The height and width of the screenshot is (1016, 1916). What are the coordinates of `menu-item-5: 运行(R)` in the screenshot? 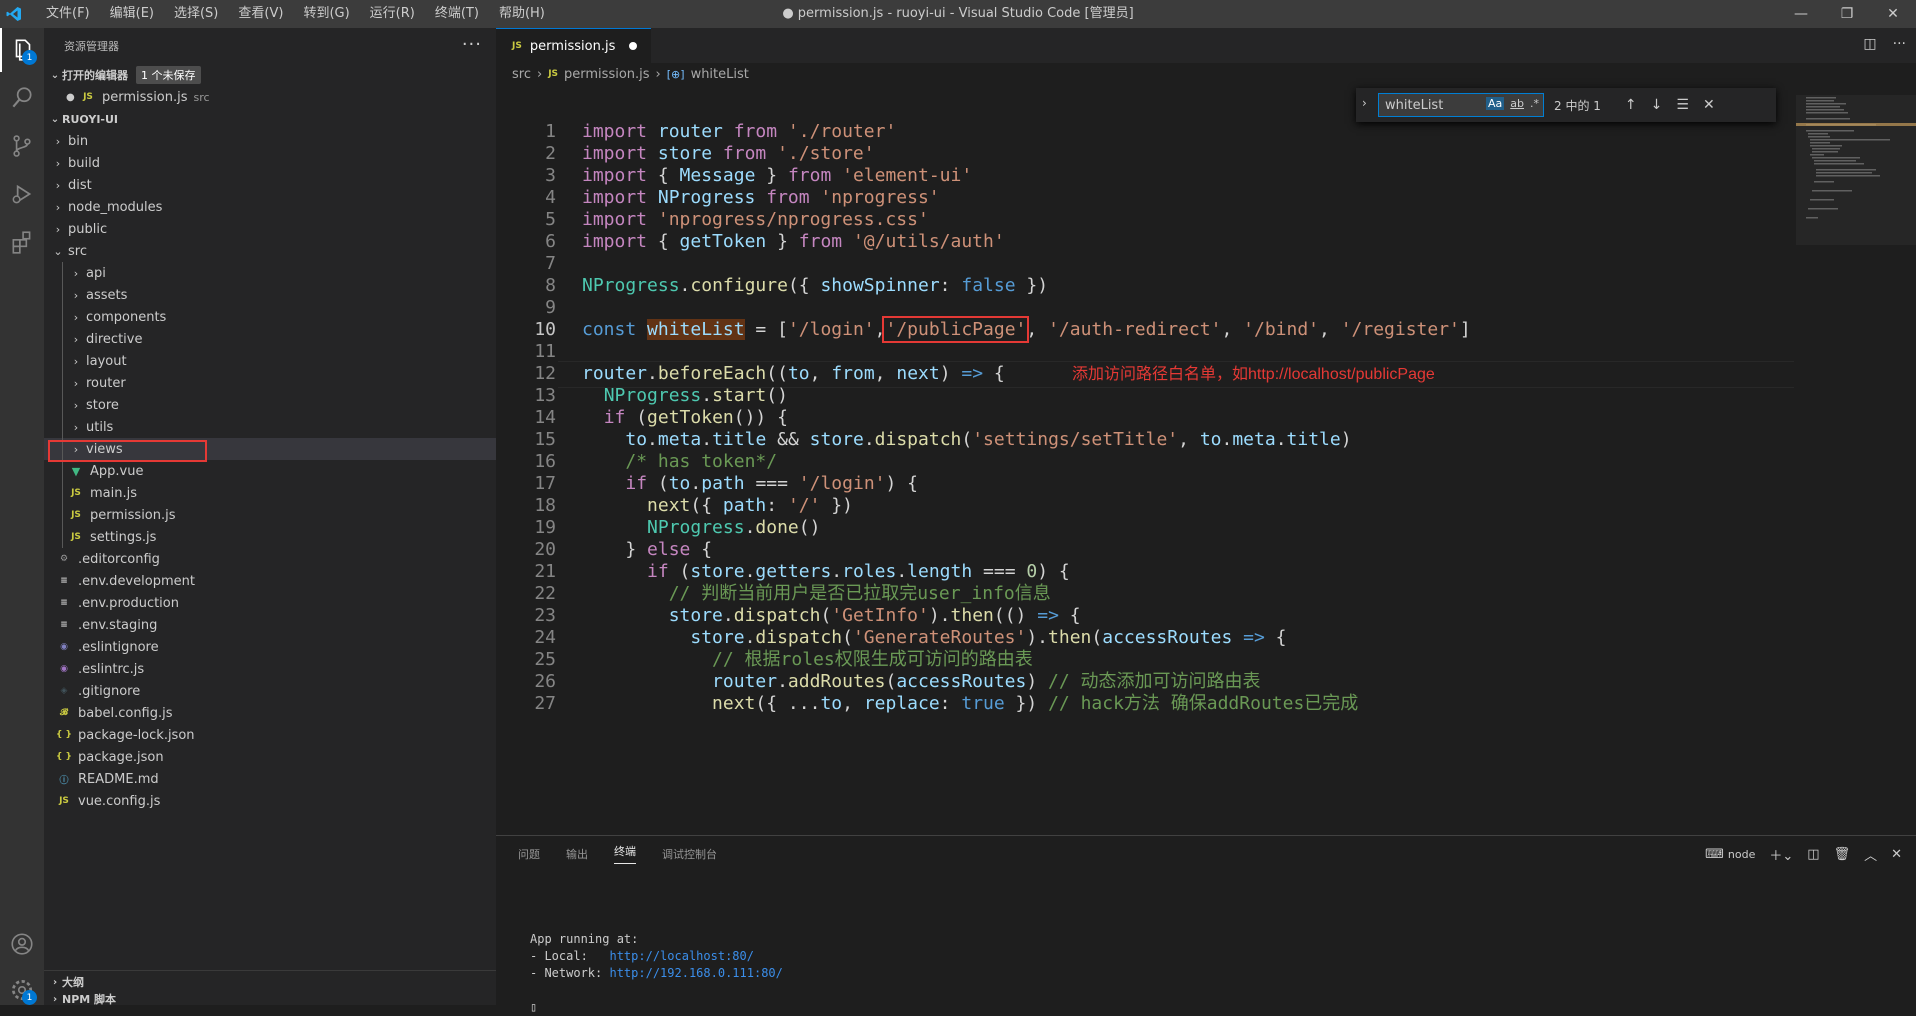 It's located at (392, 14).